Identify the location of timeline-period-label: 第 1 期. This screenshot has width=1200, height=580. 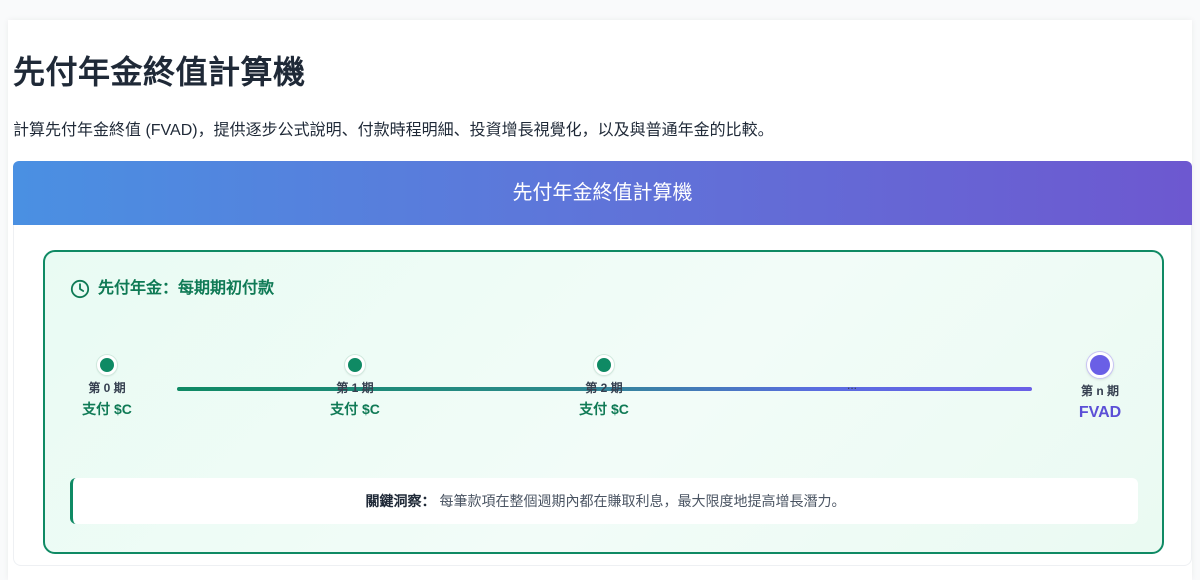
(355, 388).